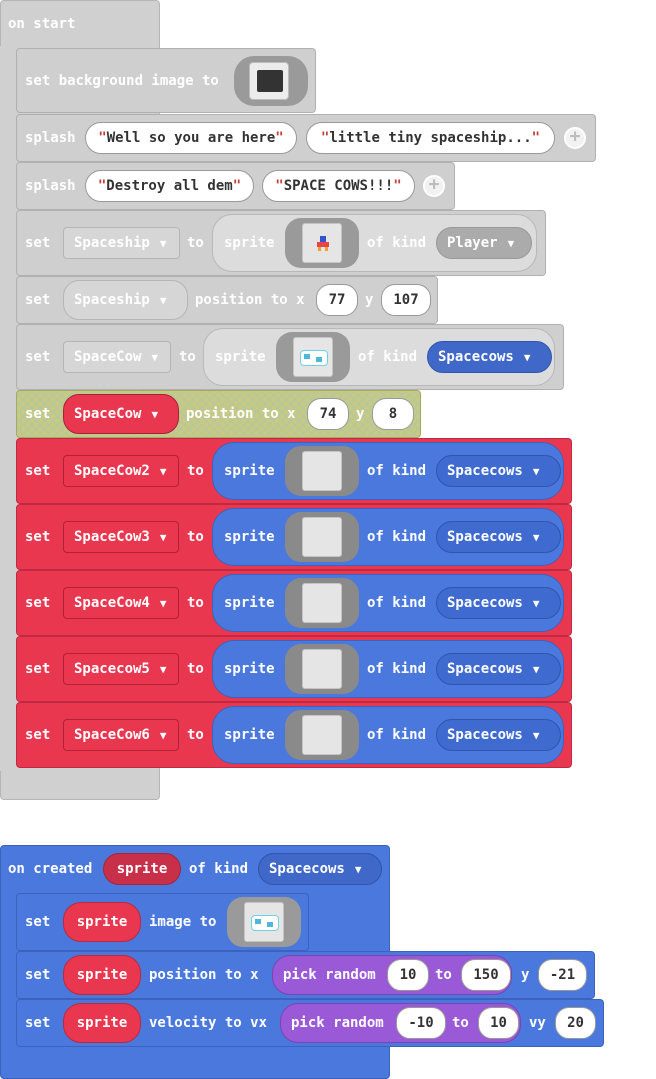 The image size is (656, 1079). Describe the element at coordinates (393, 414) in the screenshot. I see `y-value-input: 8` at that location.